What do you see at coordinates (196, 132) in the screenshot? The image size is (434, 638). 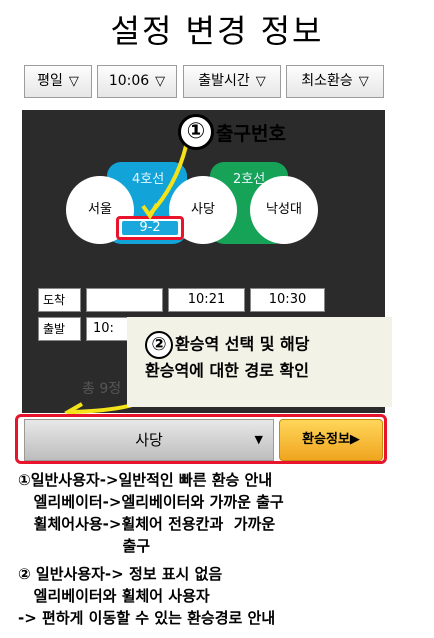 I see `annotation-number-1: ①` at bounding box center [196, 132].